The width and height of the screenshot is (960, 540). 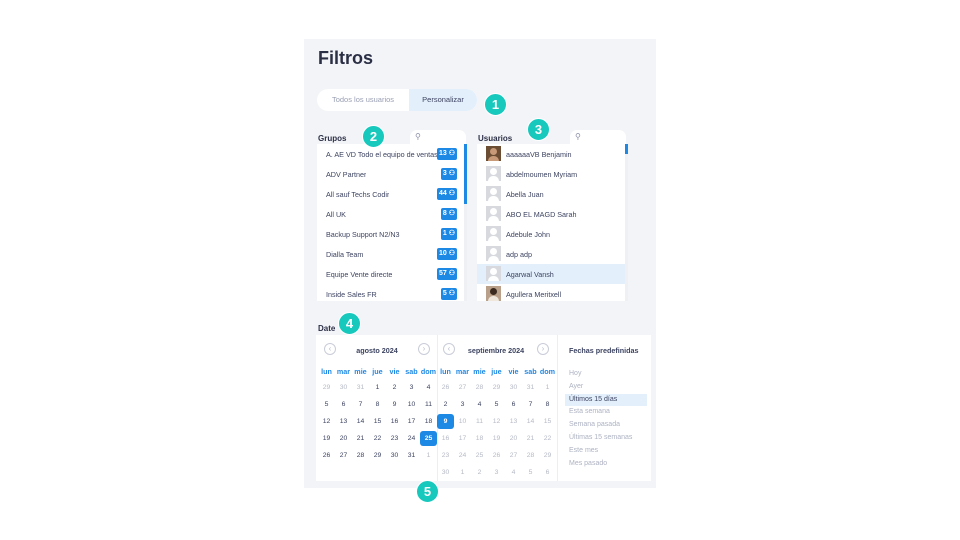 I want to click on users-search: ⚲, so click(x=598, y=137).